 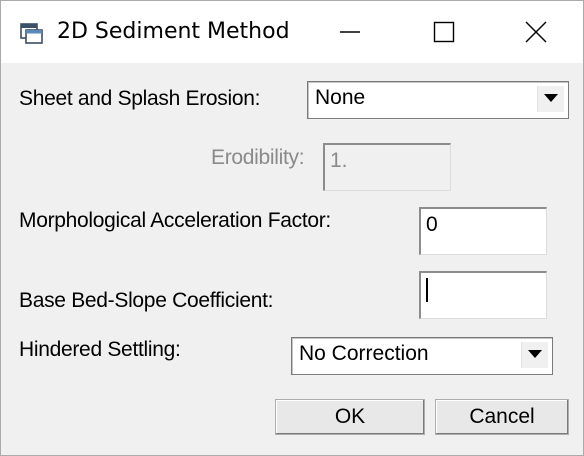 What do you see at coordinates (438, 100) in the screenshot?
I see `sheet-splash-dropdown: None` at bounding box center [438, 100].